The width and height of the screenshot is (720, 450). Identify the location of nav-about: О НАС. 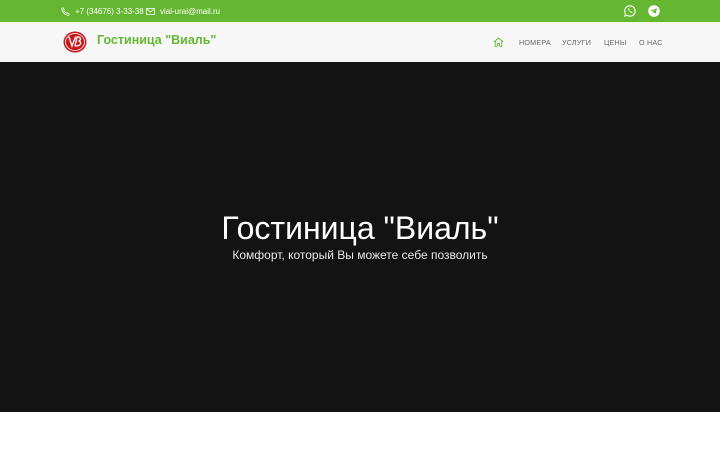
(651, 42).